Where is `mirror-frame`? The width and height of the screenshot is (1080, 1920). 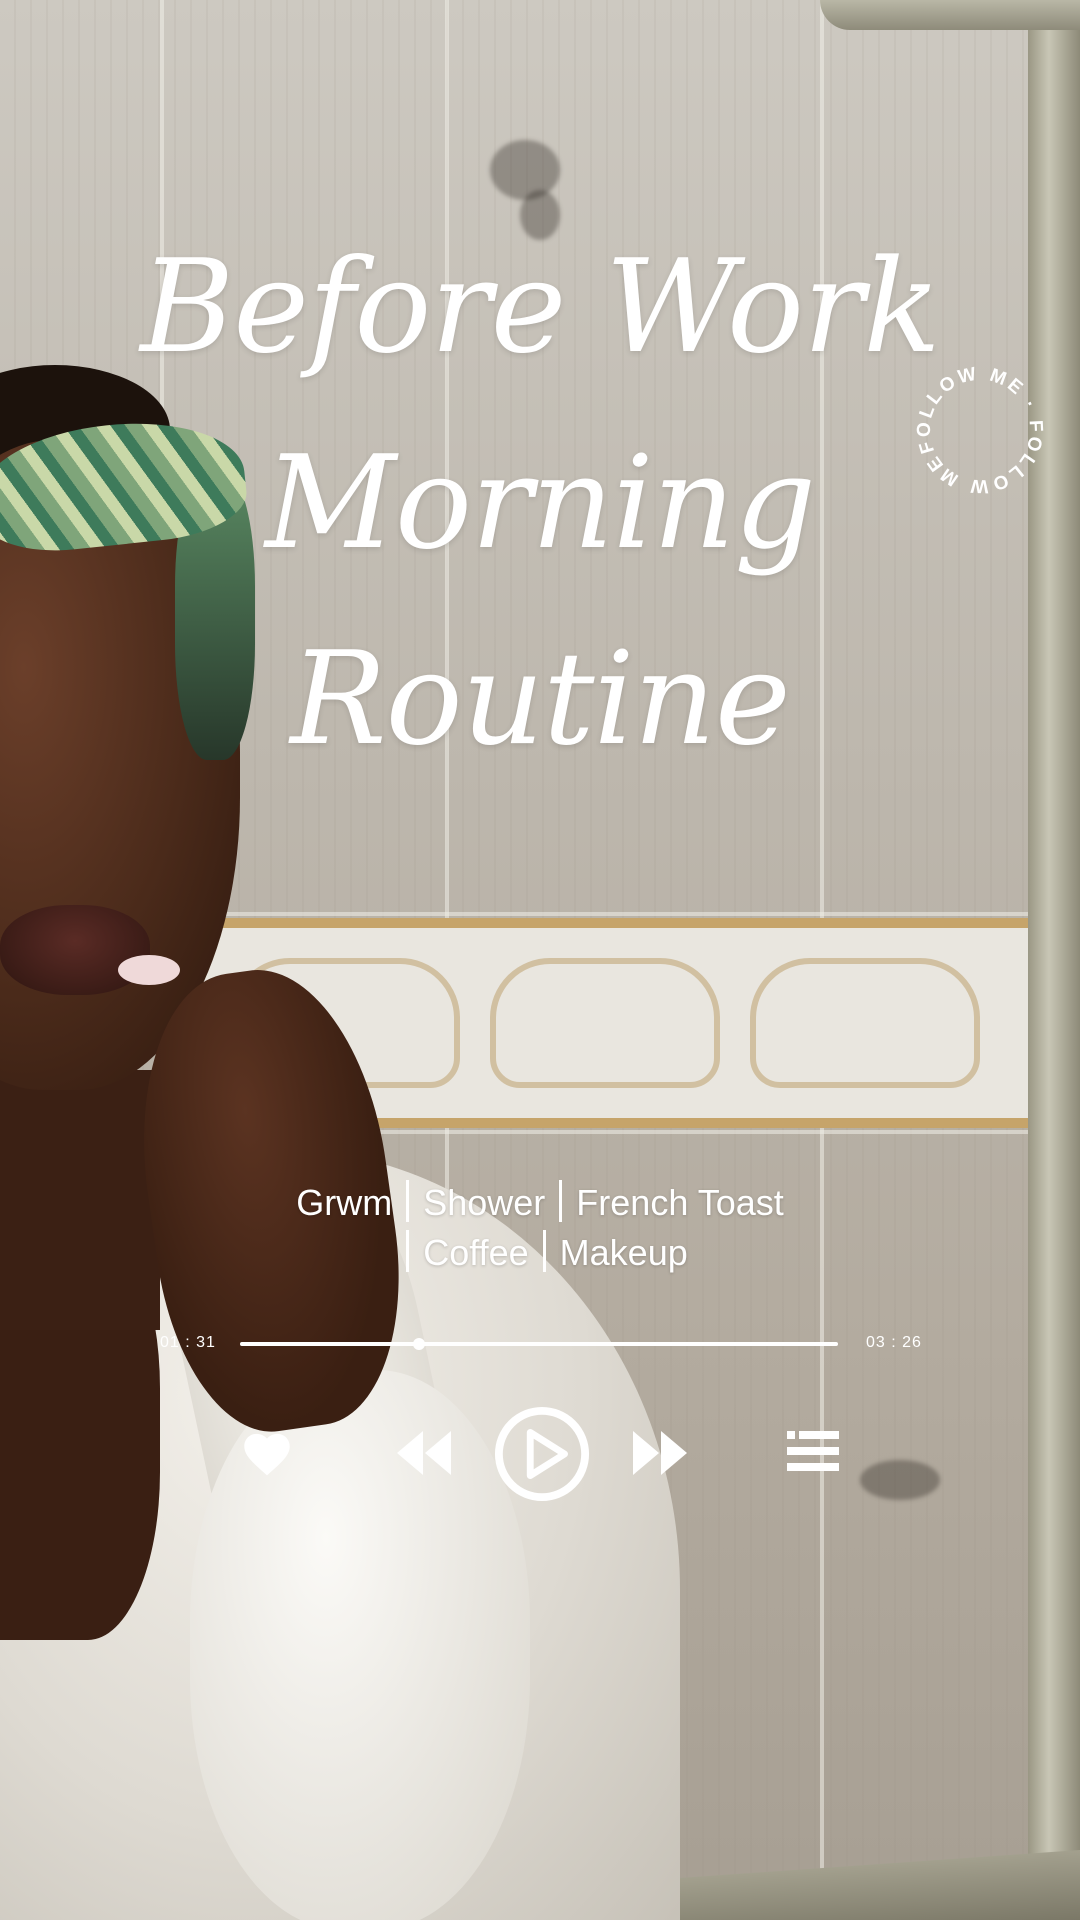
mirror-frame is located at coordinates (950, 15).